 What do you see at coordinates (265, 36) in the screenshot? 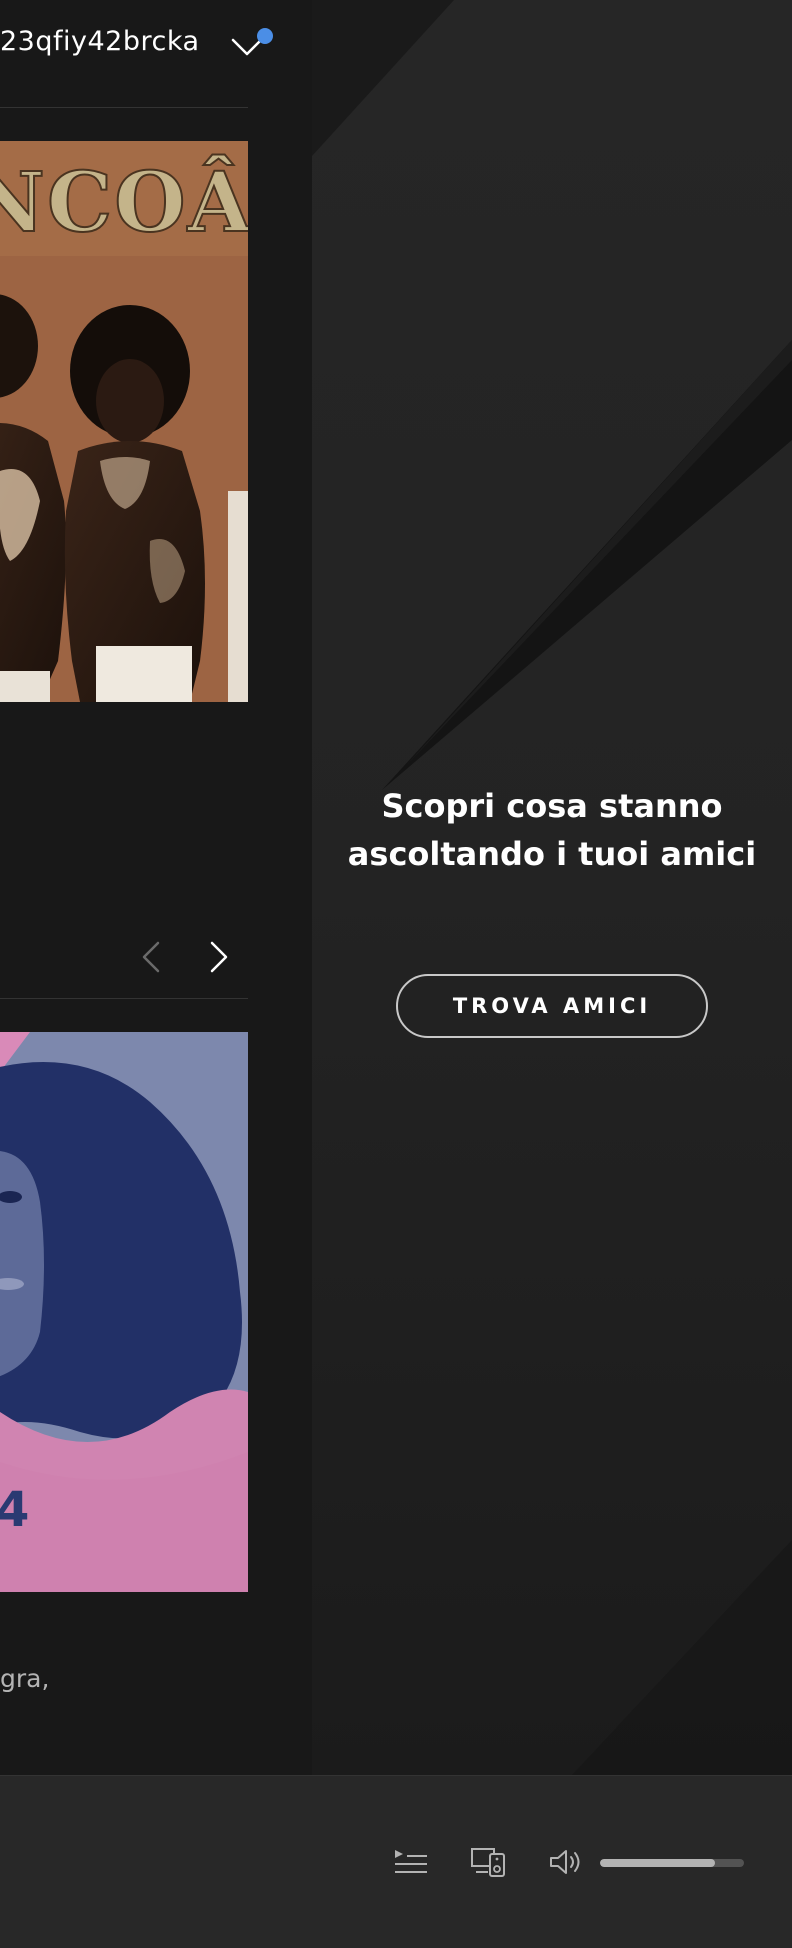
I see `notification-dot` at bounding box center [265, 36].